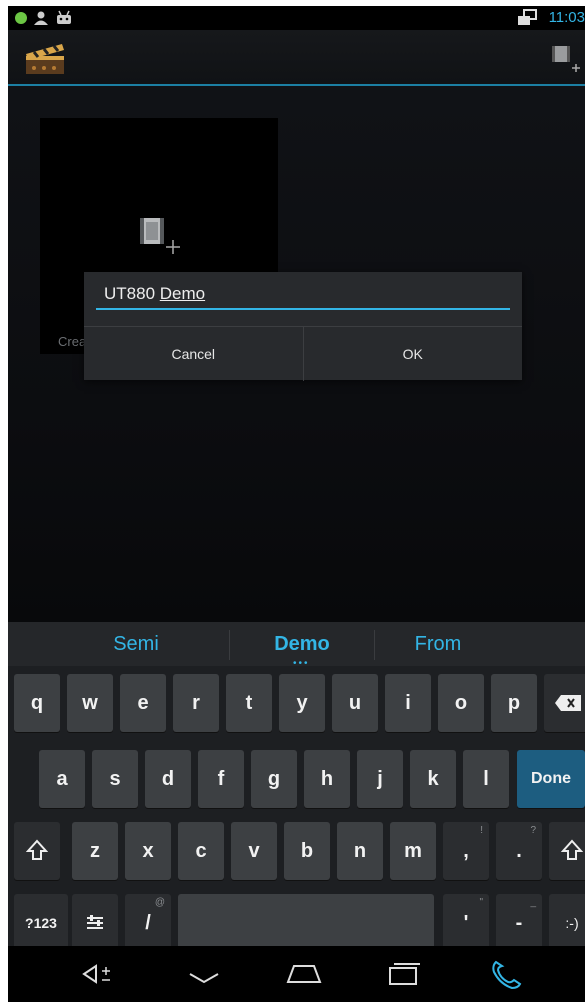 This screenshot has width=585, height=1002. I want to click on shift-key-right, so click(567, 851).